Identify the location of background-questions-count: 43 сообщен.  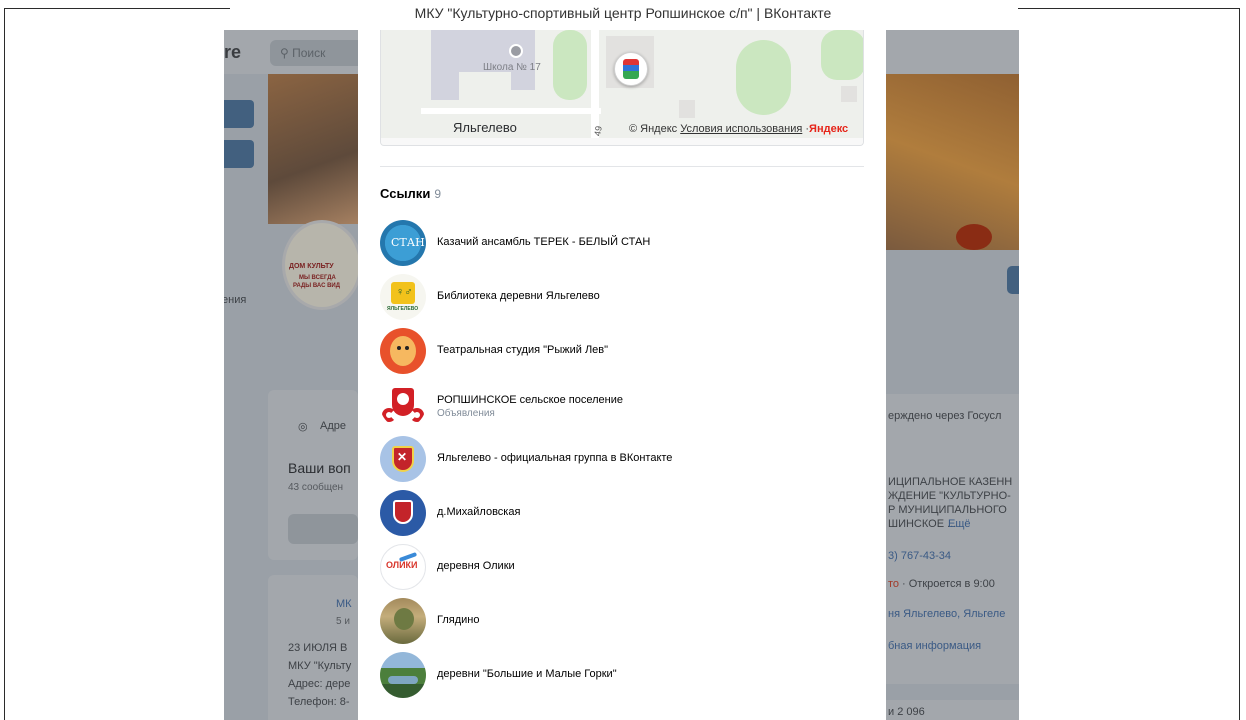
(316, 487).